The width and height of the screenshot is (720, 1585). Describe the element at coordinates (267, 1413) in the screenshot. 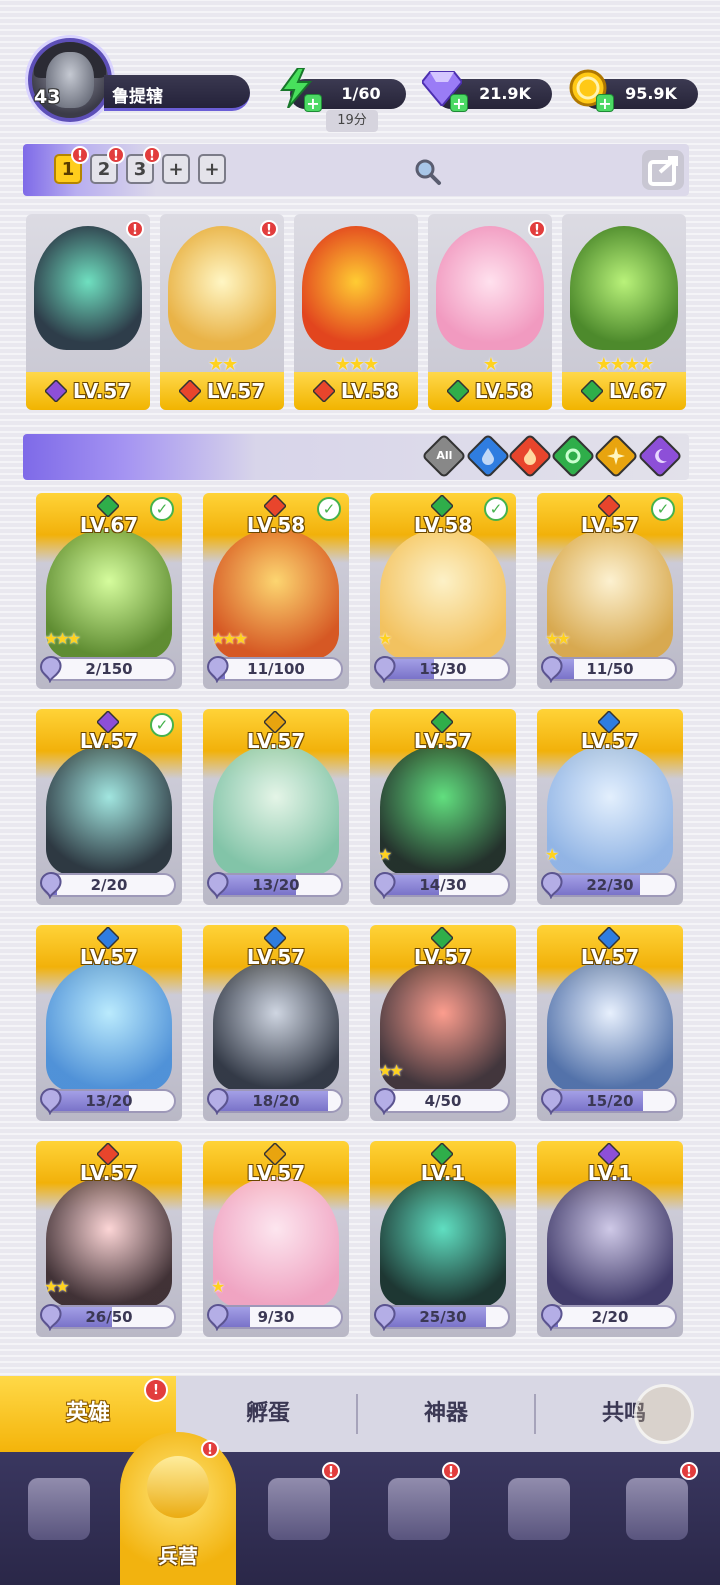

I see `tab-label: 孵蛋` at that location.